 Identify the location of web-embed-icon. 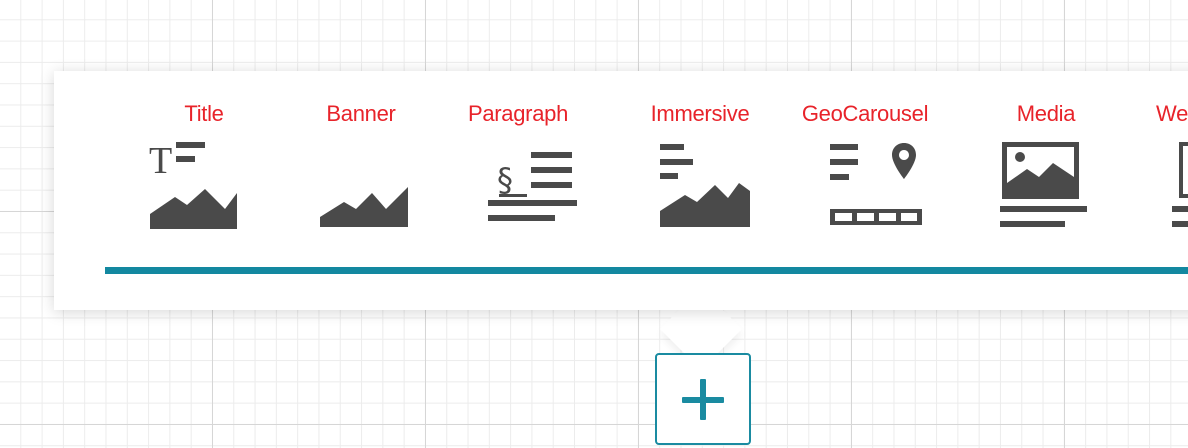
(1180, 184).